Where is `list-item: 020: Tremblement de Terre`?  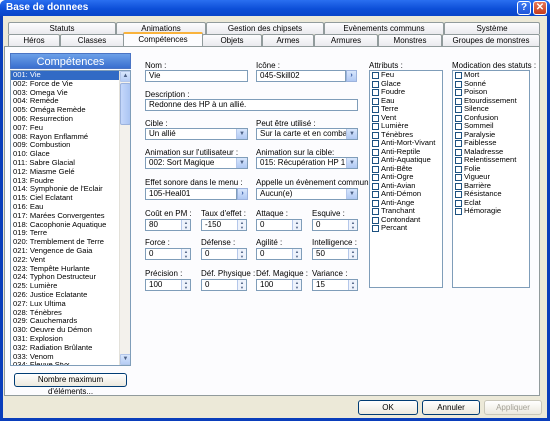
list-item: 020: Tremblement de Terre is located at coordinates (65, 242).